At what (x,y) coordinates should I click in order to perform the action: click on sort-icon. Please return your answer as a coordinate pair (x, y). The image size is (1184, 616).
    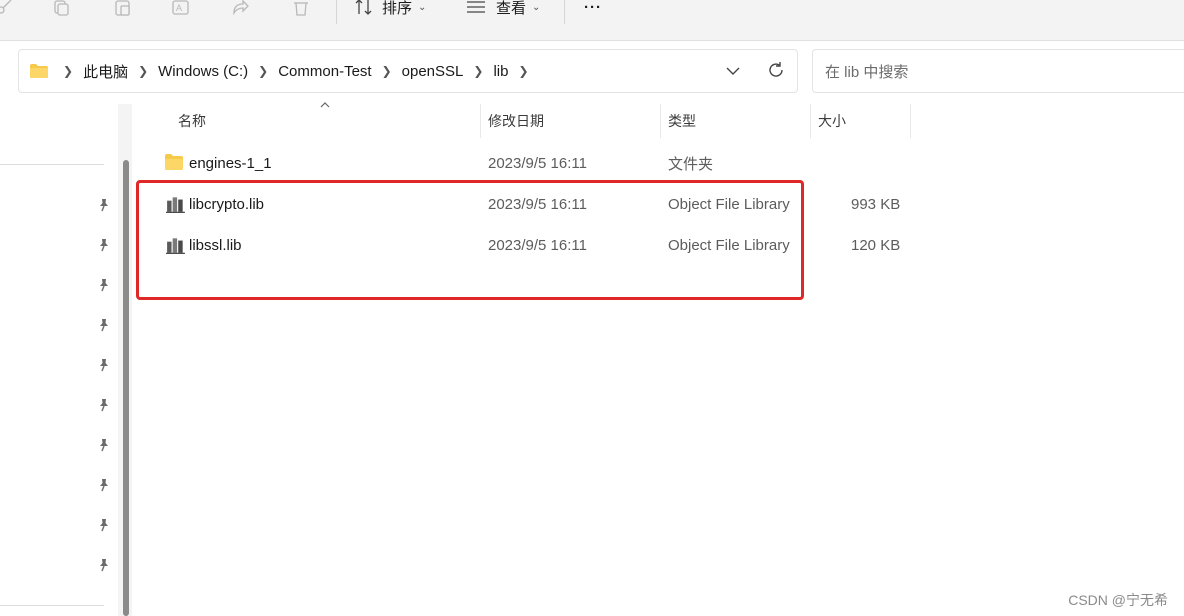
    Looking at the image, I should click on (364, 8).